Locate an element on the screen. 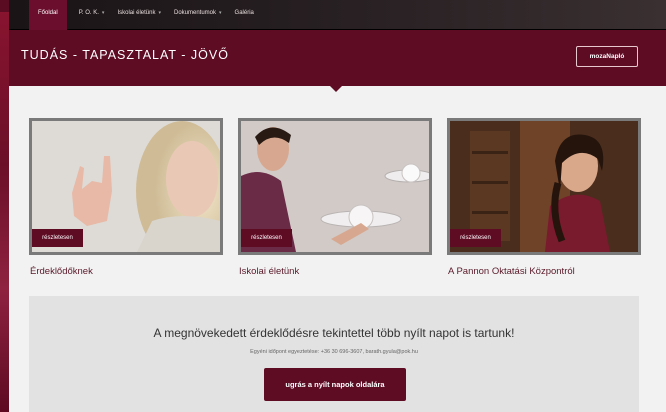 This screenshot has width=666, height=412. header-pointer-arrow is located at coordinates (336, 89).